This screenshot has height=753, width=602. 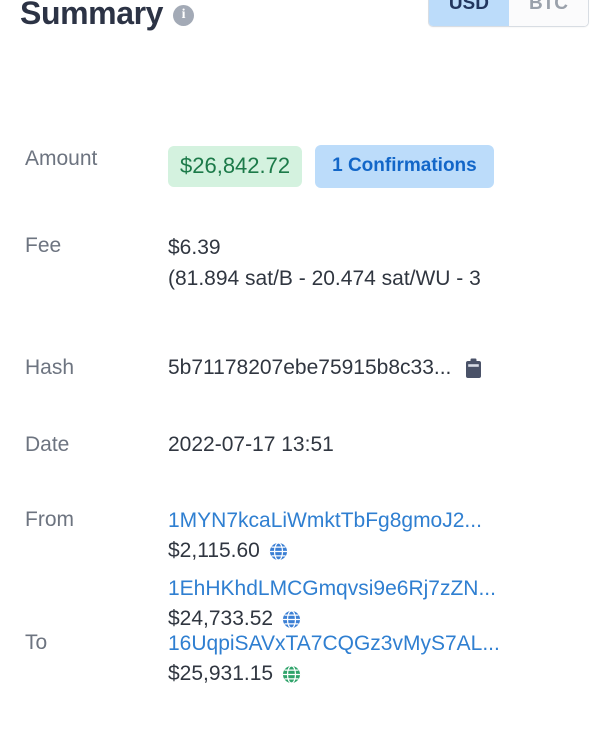 I want to click on currency-toggle: USD BTC, so click(x=508, y=13).